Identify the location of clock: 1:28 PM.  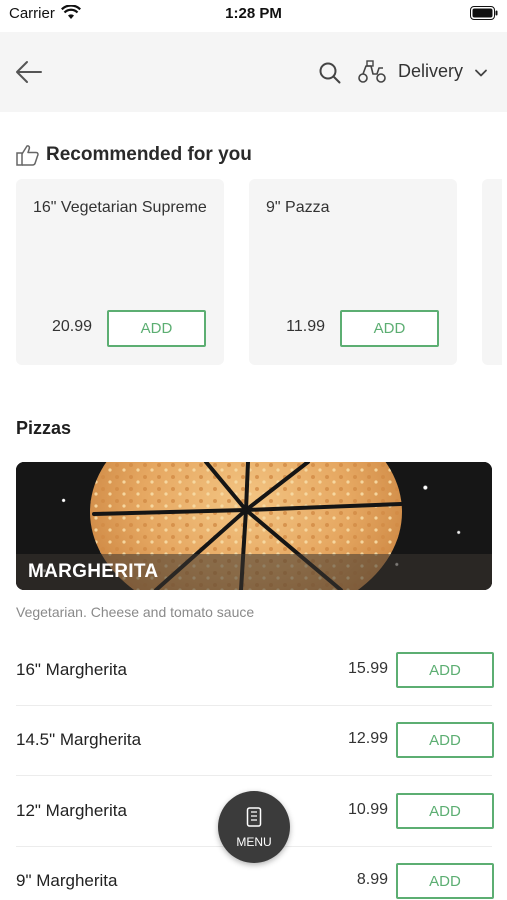
(253, 13).